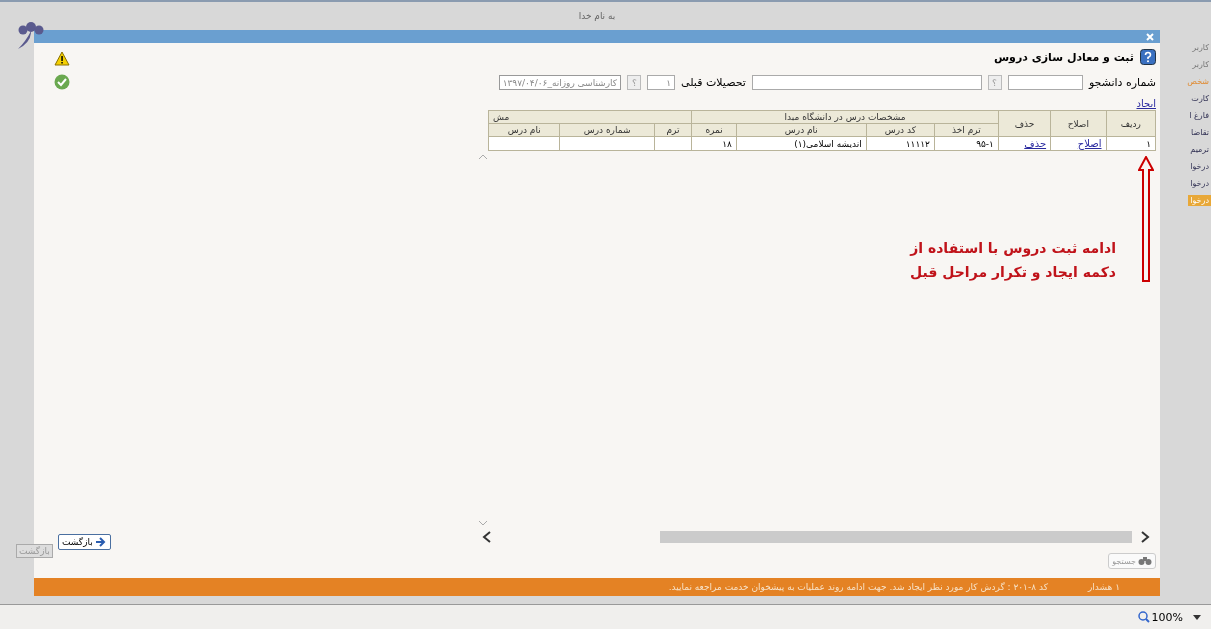 The height and width of the screenshot is (629, 1211). Describe the element at coordinates (1024, 123) in the screenshot. I see `column-header: حذف` at that location.